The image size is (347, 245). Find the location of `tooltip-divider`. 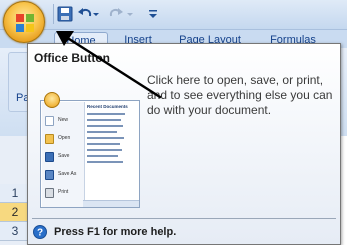

tooltip-divider is located at coordinates (184, 218).